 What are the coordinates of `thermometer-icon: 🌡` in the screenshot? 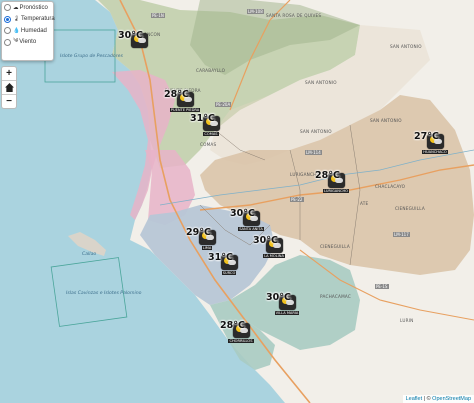 It's located at (16, 19).